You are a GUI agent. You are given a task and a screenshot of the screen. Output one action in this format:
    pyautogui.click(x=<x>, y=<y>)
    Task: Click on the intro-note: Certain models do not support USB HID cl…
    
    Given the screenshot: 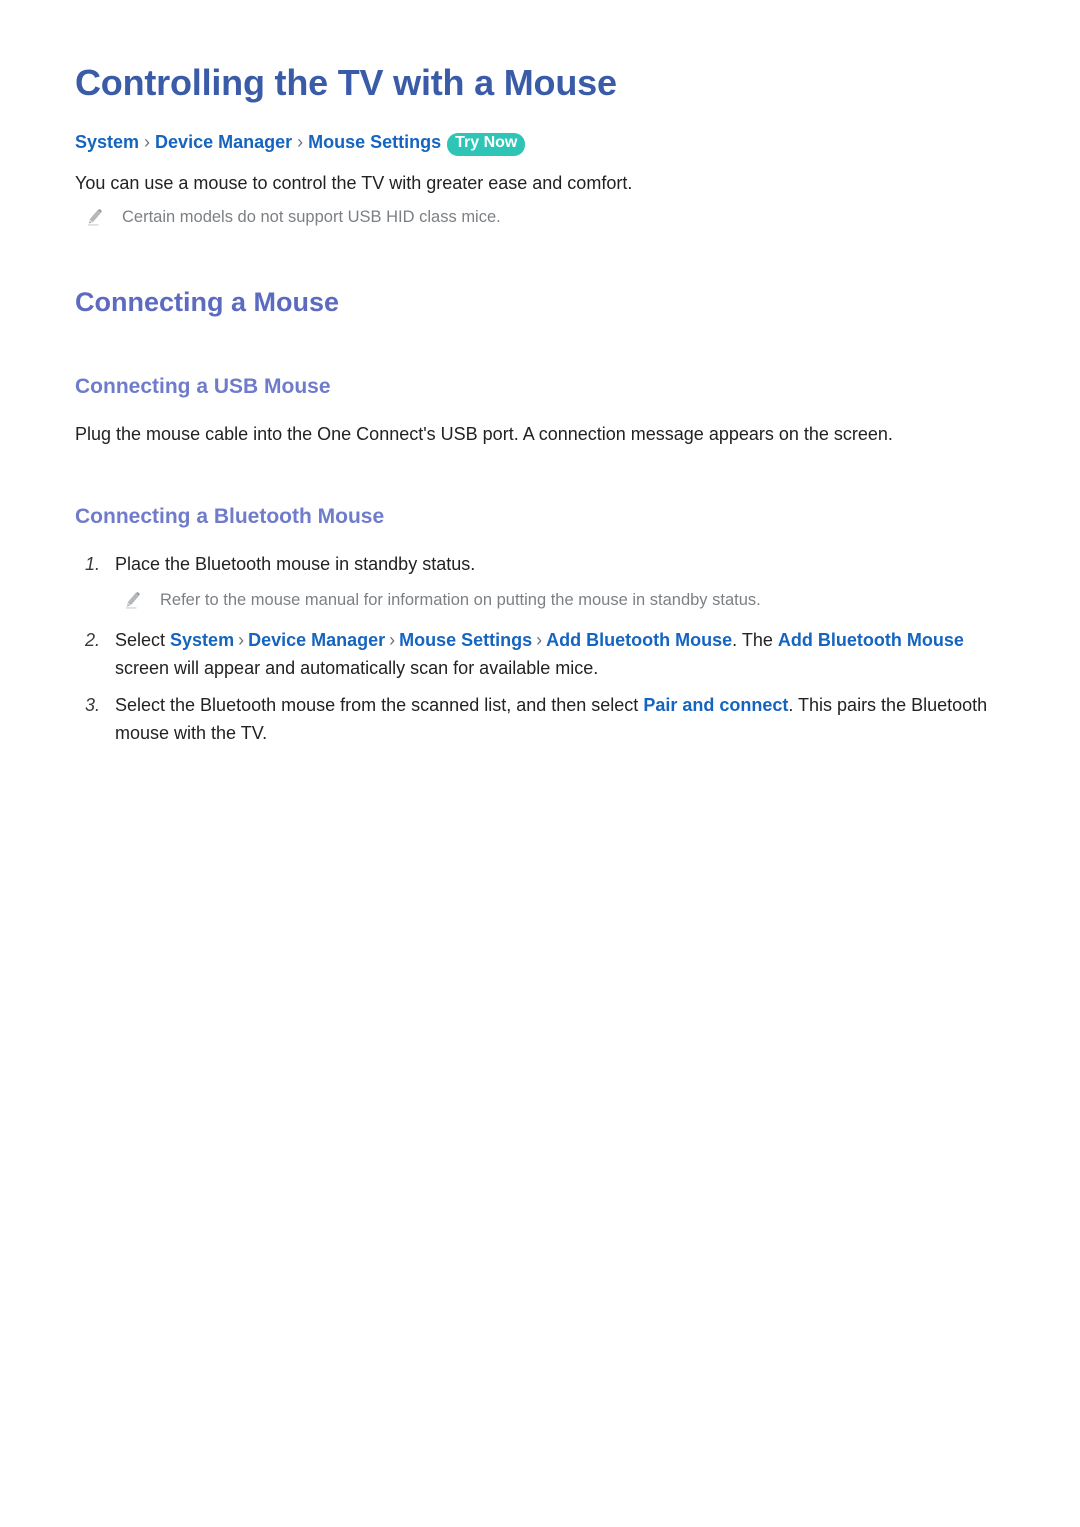 What is the action you would take?
    pyautogui.click(x=541, y=217)
    